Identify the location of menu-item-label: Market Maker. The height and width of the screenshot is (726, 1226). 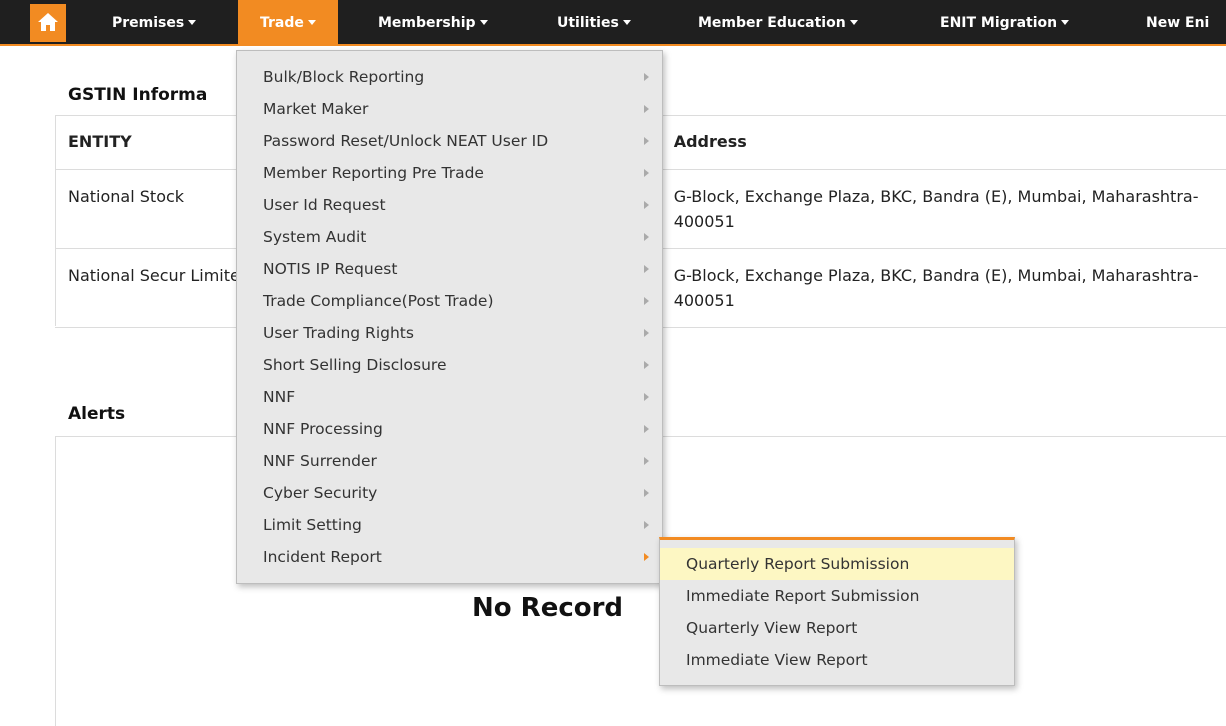
(316, 109).